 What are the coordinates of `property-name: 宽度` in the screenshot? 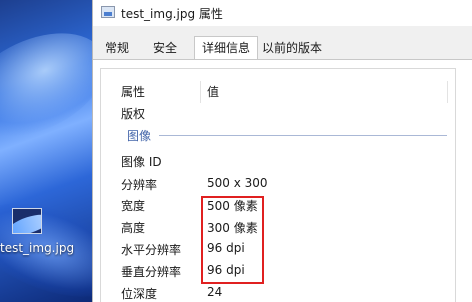 It's located at (133, 206).